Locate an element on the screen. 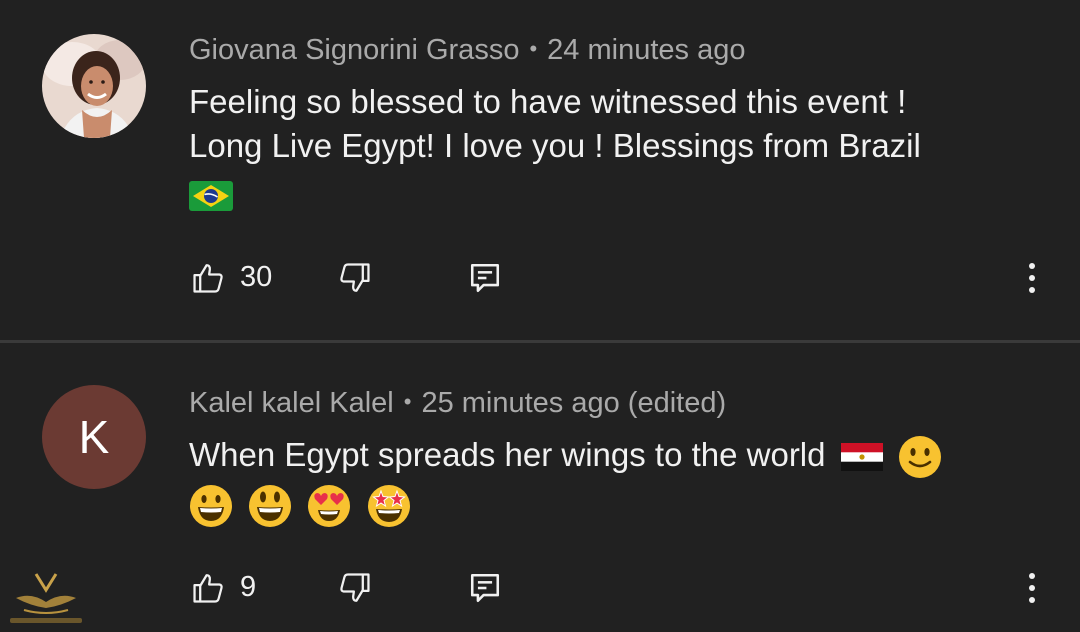  like-count: 30 is located at coordinates (256, 277).